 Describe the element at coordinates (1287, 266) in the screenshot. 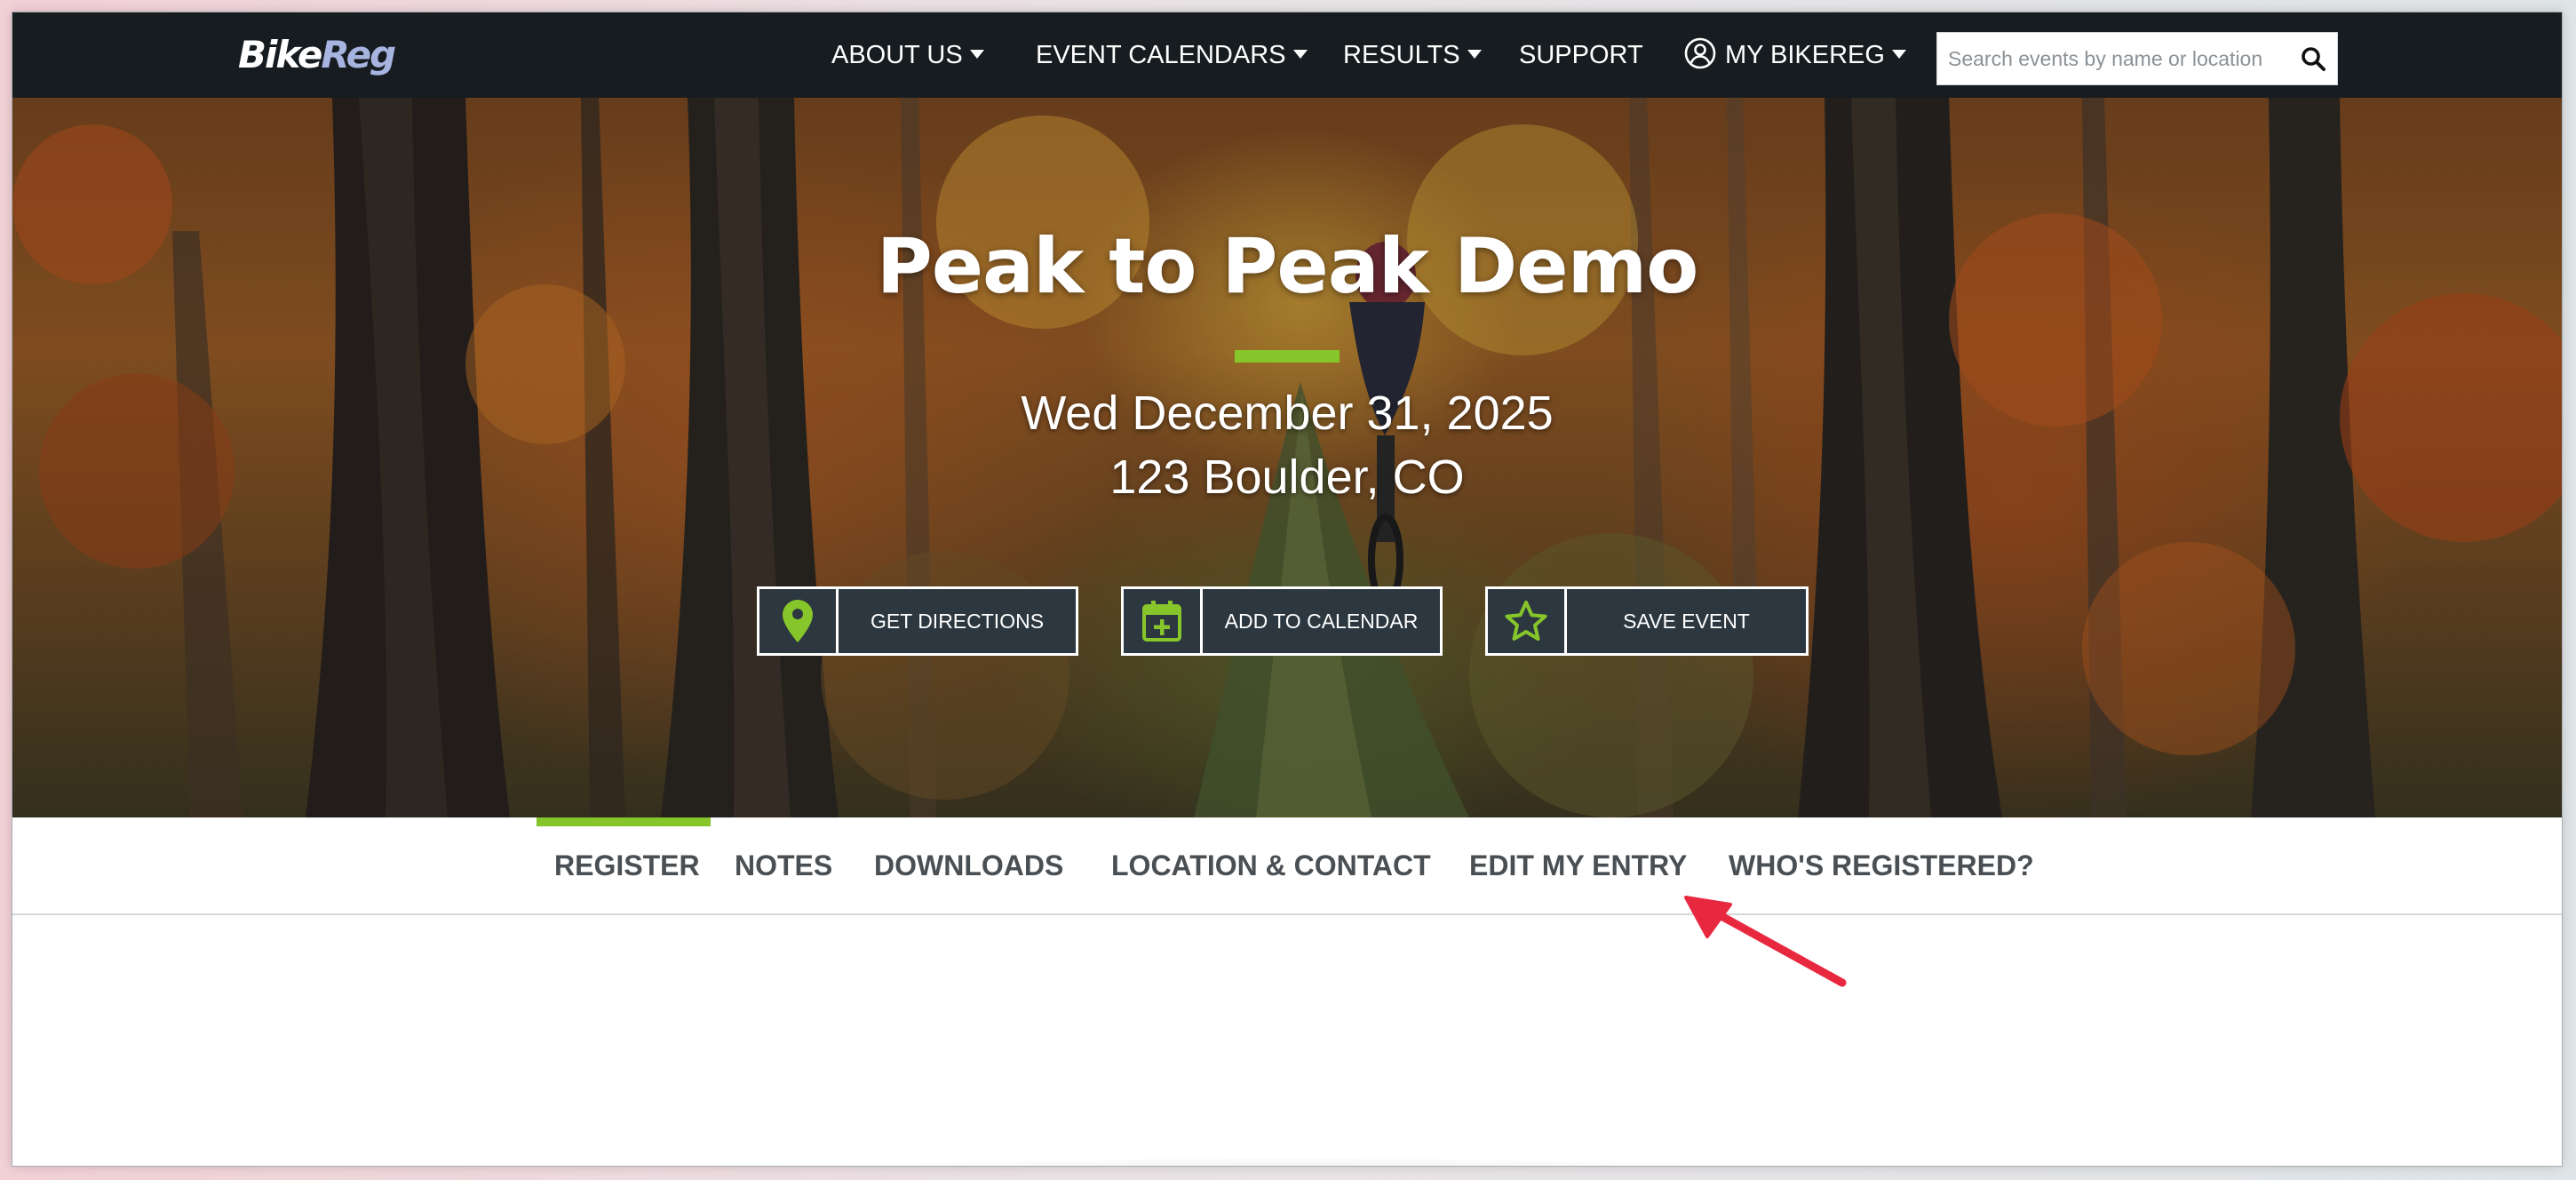

I see `event-title: Peak to Peak Demo` at that location.